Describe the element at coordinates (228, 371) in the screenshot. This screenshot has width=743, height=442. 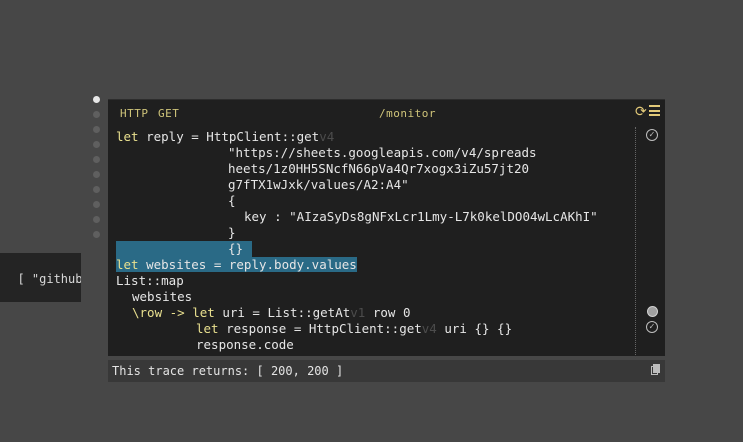
I see `trace-return-text: This trace returns: [ 200, 200 ]` at that location.